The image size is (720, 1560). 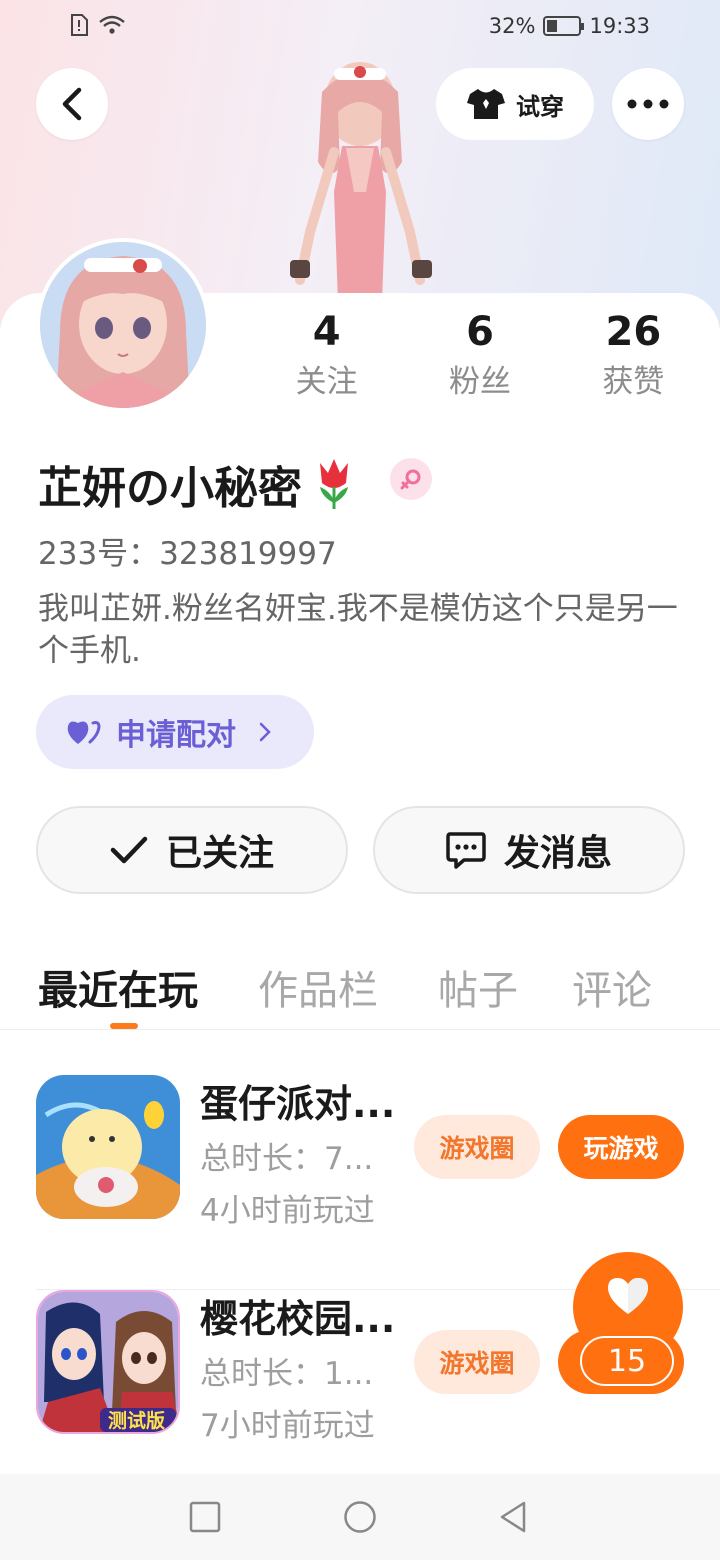 What do you see at coordinates (627, 1361) in the screenshot?
I see `like-count: 15` at bounding box center [627, 1361].